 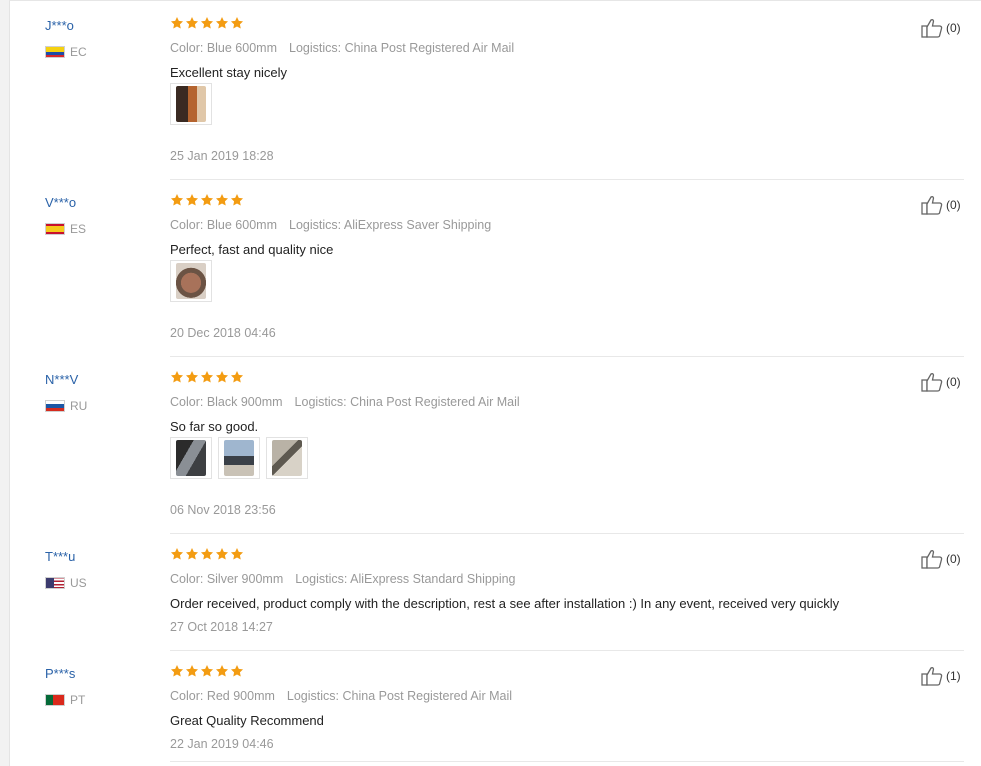 I want to click on review-text: Excellent stay nicely, so click(x=229, y=72).